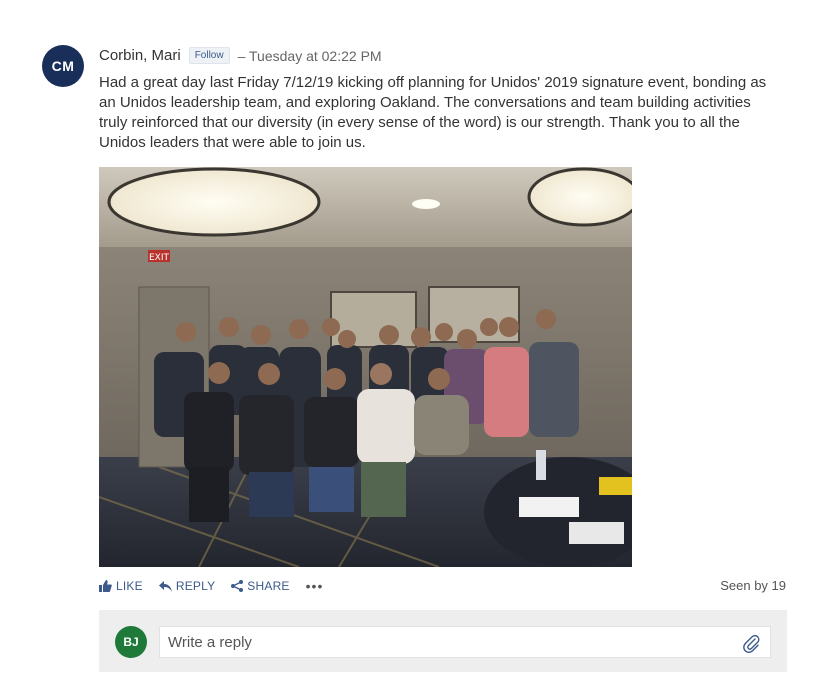 Image resolution: width=823 pixels, height=682 pixels. What do you see at coordinates (268, 586) in the screenshot?
I see `share-label: SHARE` at bounding box center [268, 586].